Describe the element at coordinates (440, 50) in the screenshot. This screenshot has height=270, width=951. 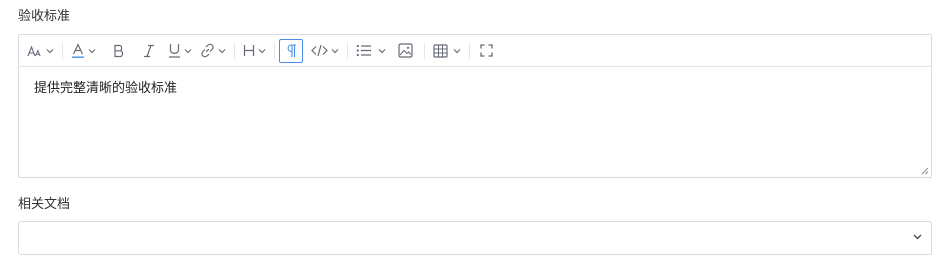
I see `table-icon` at that location.